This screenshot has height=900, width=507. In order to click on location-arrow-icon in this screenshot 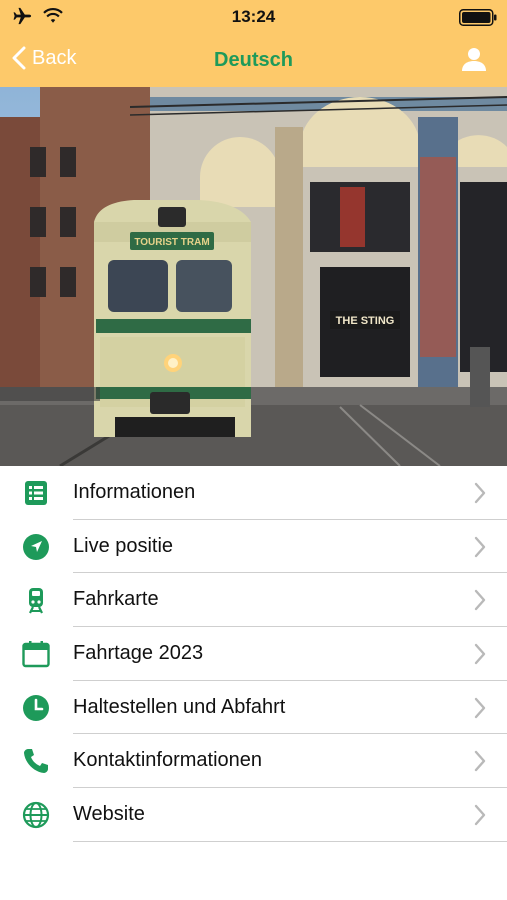, I will do `click(36, 546)`.